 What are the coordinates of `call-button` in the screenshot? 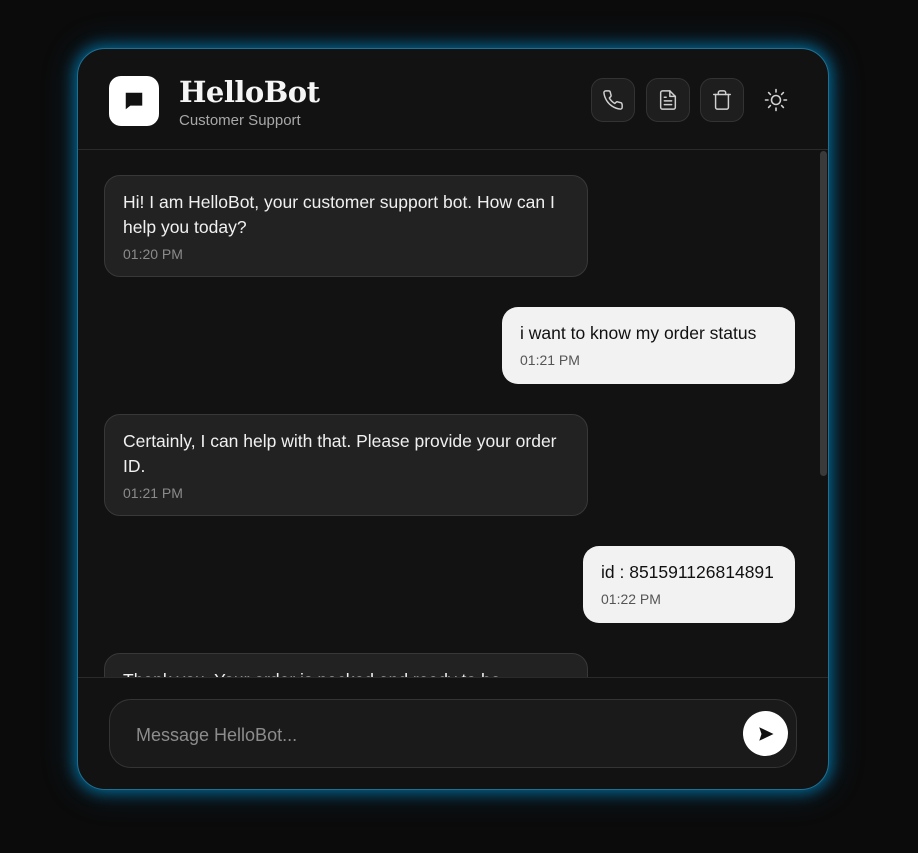 It's located at (613, 100).